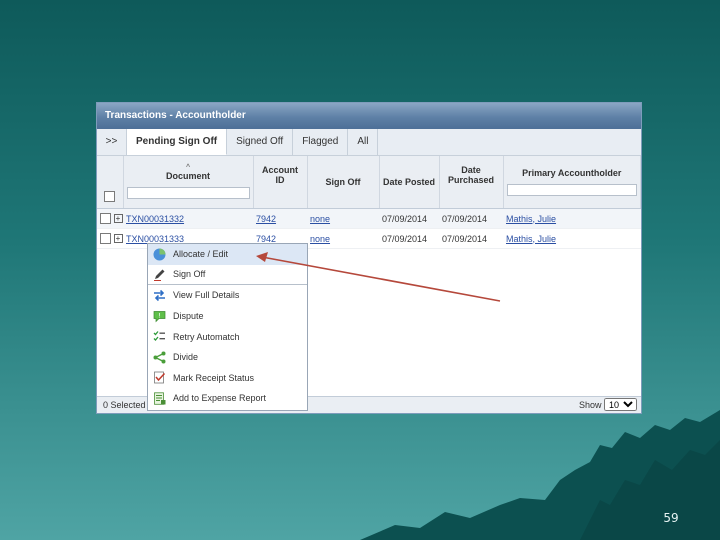 Image resolution: width=720 pixels, height=540 pixels. What do you see at coordinates (159, 357) in the screenshot?
I see `share-icon` at bounding box center [159, 357].